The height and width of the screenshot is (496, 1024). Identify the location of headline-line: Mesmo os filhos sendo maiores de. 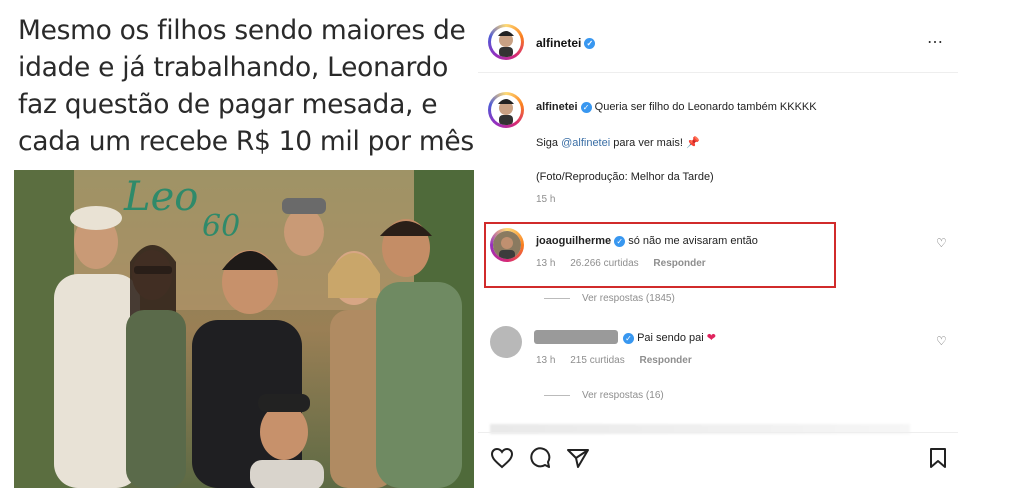
(242, 30).